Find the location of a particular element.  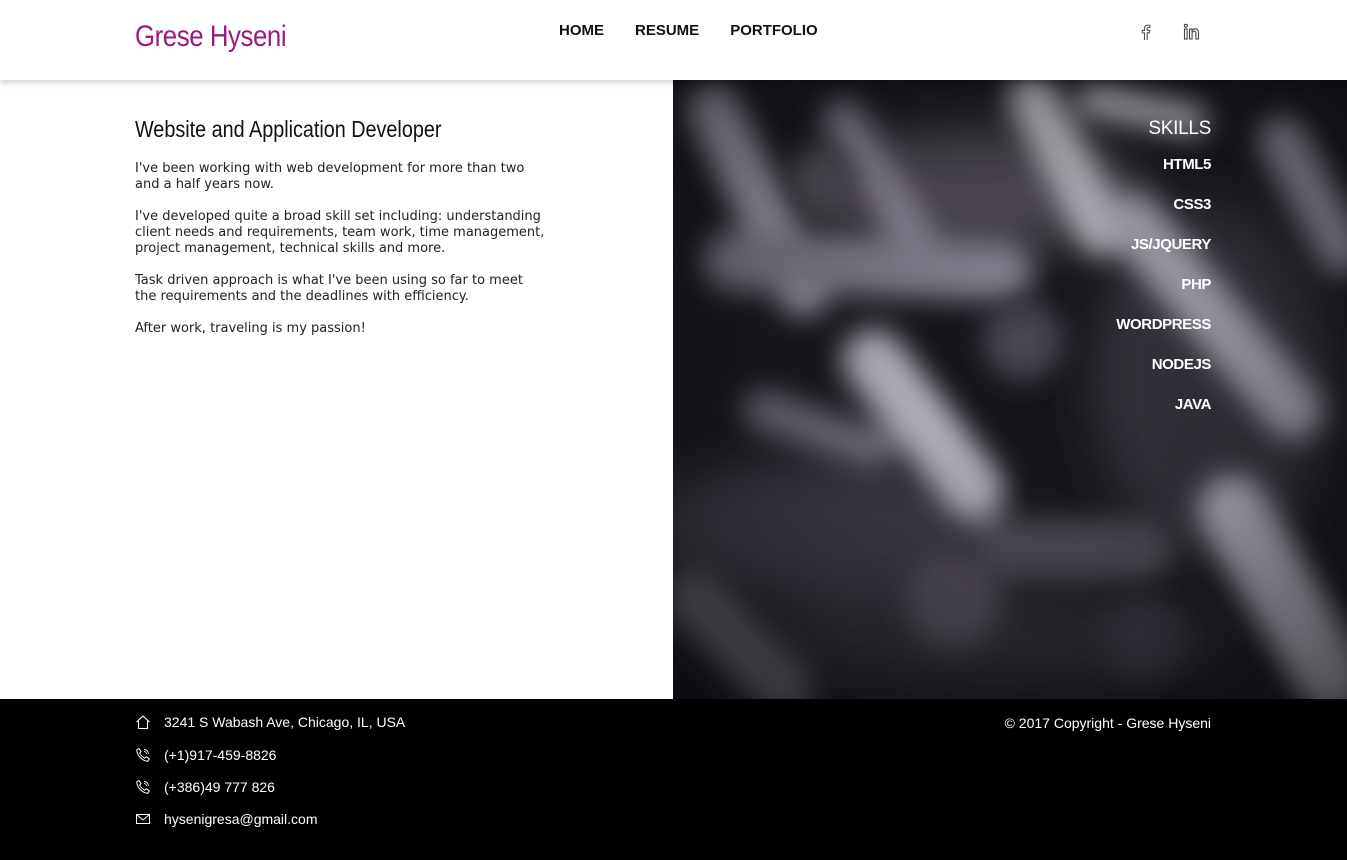

skill-item: PHP is located at coordinates (1196, 284).